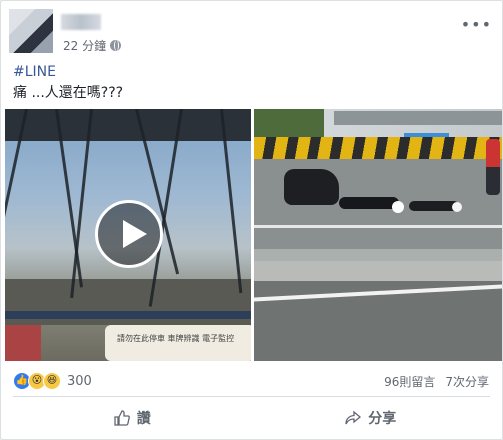 The height and width of the screenshot is (440, 503). Describe the element at coordinates (31, 31) in the screenshot. I see `avatar` at that location.